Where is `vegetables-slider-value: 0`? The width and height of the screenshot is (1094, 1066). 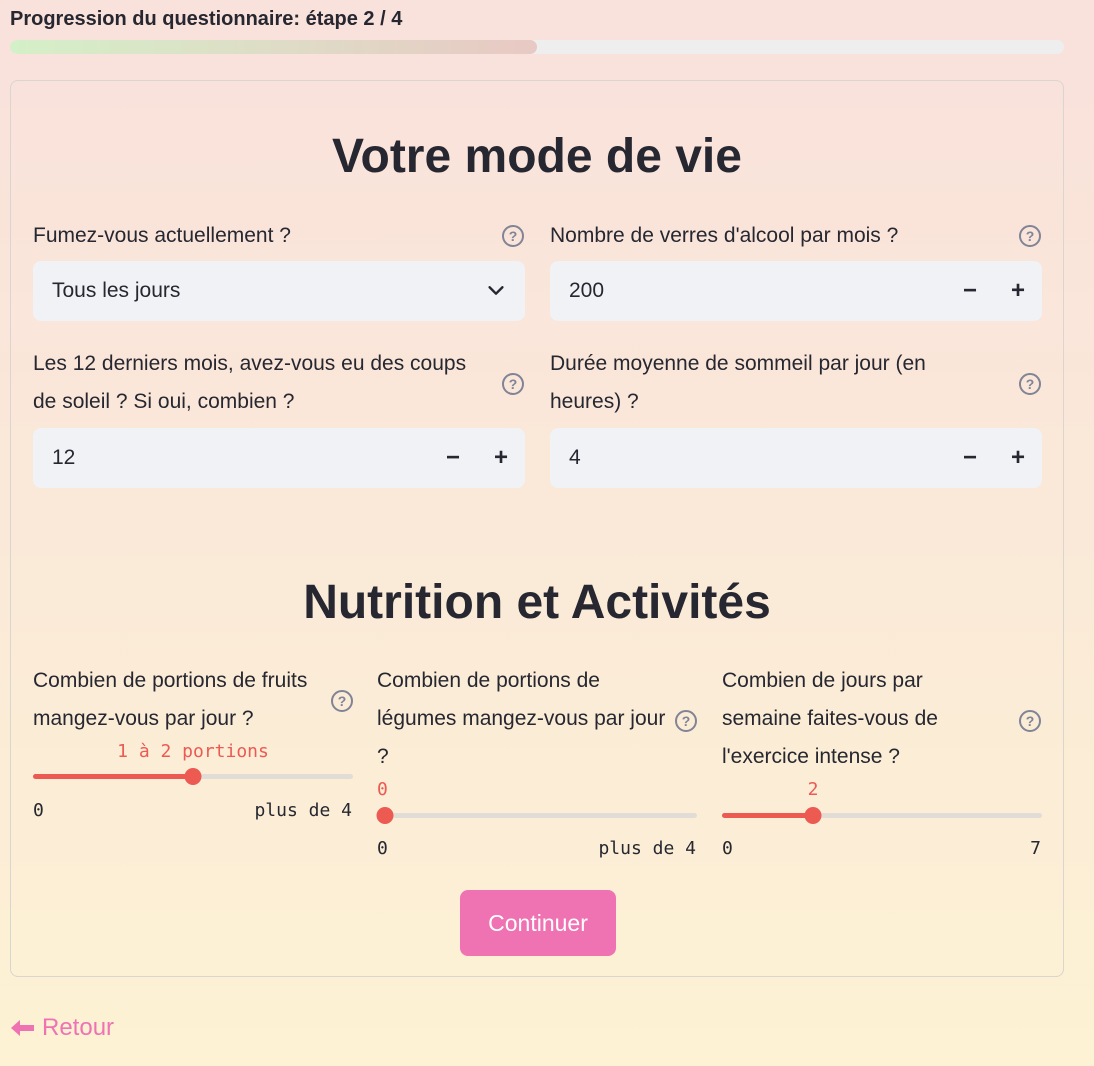 vegetables-slider-value: 0 is located at coordinates (382, 789).